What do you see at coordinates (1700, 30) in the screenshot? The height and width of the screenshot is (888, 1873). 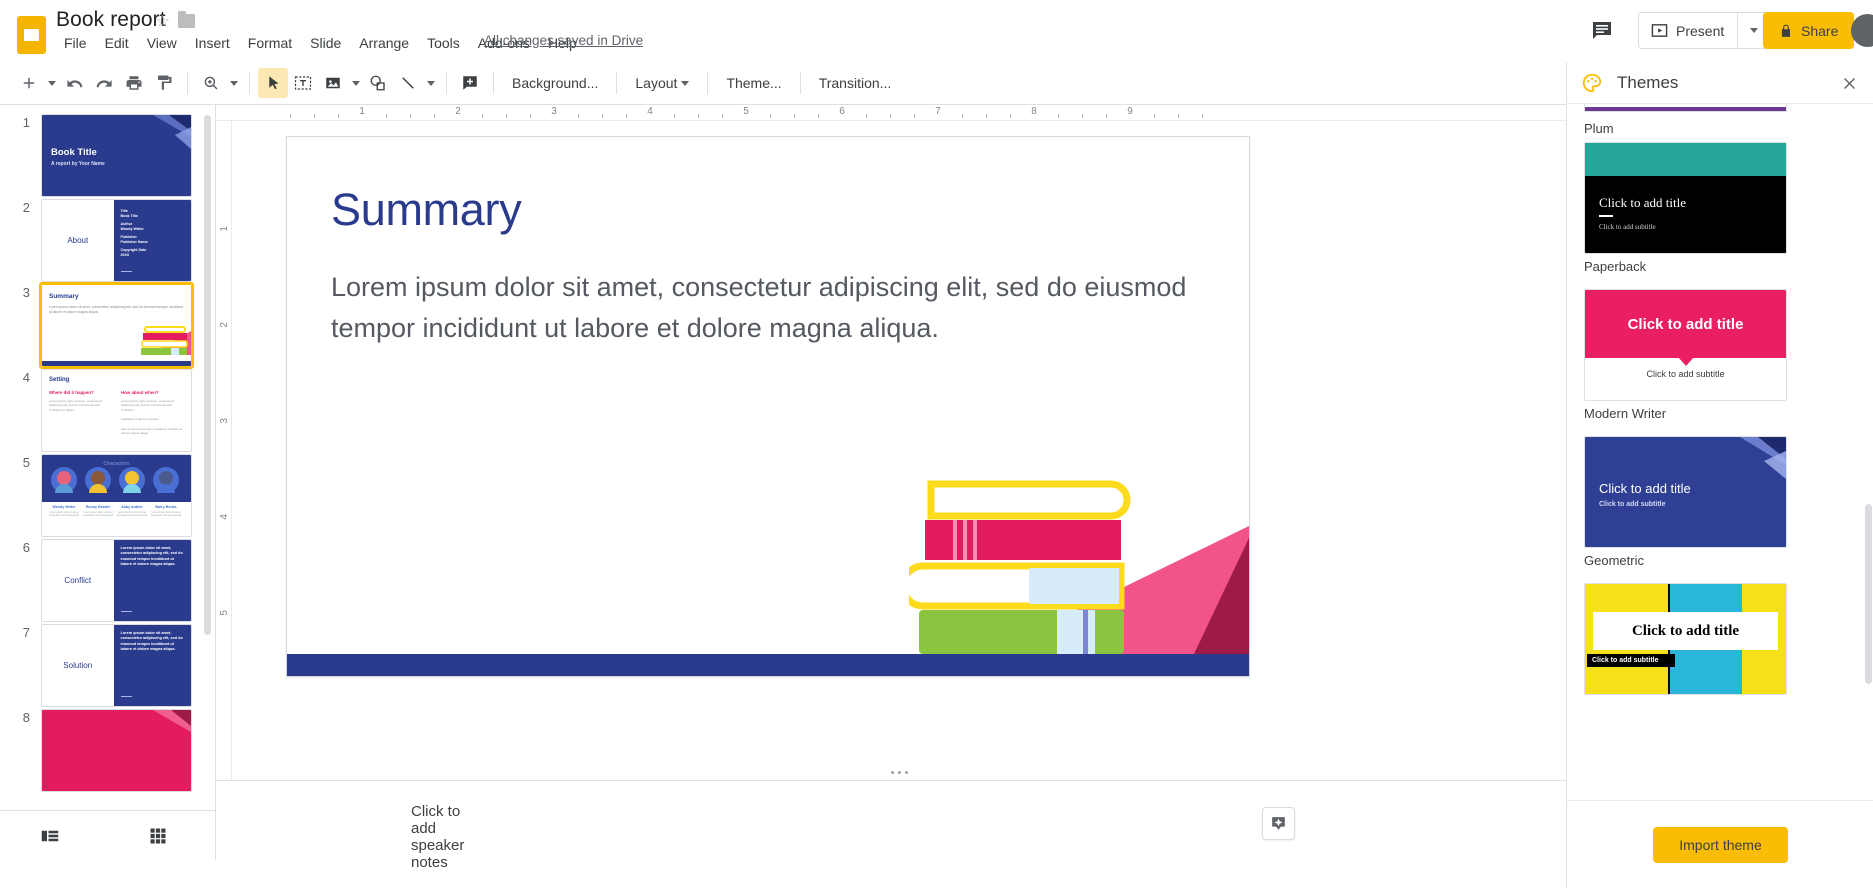 I see `present-label: Present` at bounding box center [1700, 30].